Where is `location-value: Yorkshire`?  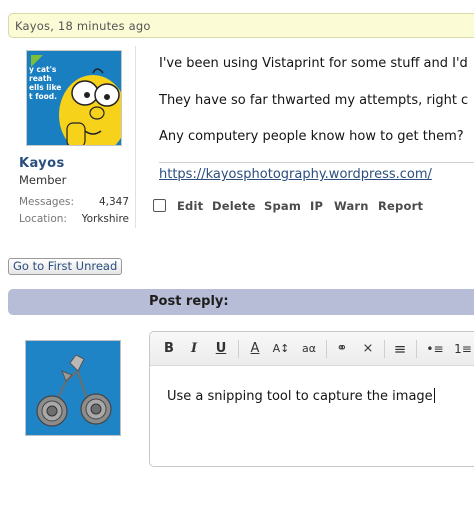 location-value: Yorkshire is located at coordinates (105, 219).